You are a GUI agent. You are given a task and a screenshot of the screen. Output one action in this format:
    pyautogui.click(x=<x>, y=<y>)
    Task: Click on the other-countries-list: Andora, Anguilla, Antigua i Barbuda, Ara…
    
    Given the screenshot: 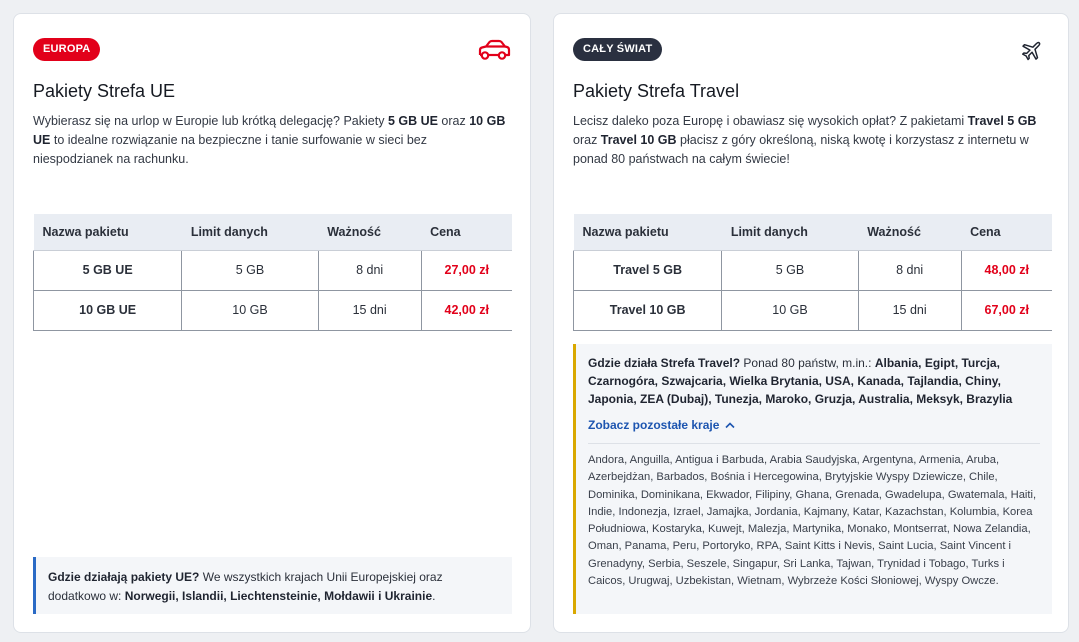 What is the action you would take?
    pyautogui.click(x=812, y=521)
    